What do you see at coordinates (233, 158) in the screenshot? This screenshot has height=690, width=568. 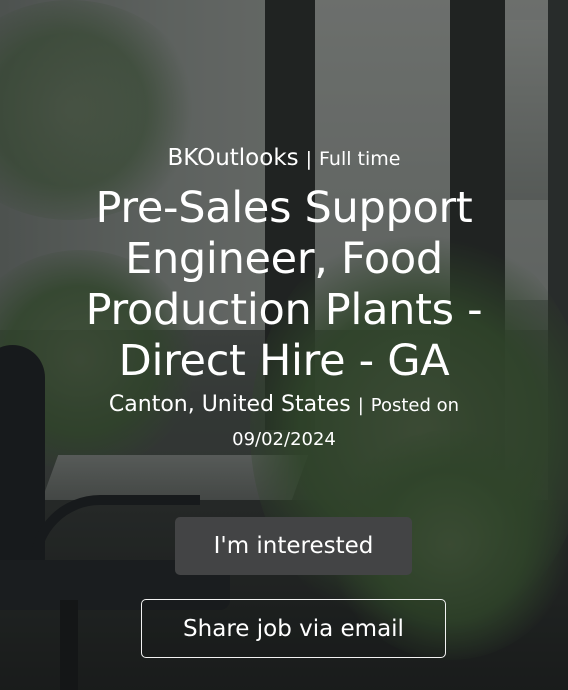 I see `company-name: BKOutlooks` at bounding box center [233, 158].